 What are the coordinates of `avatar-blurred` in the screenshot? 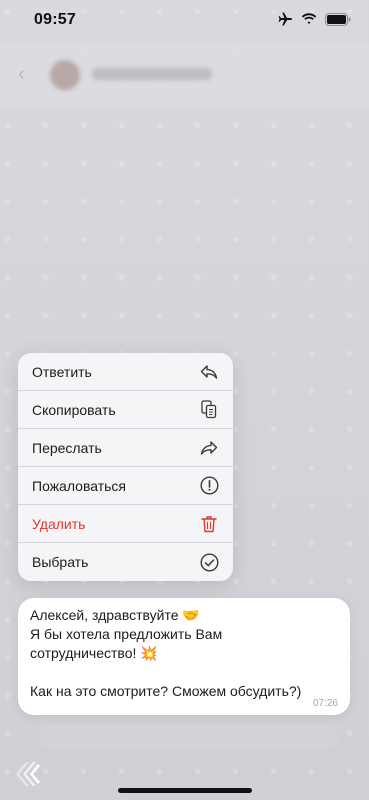 It's located at (65, 75).